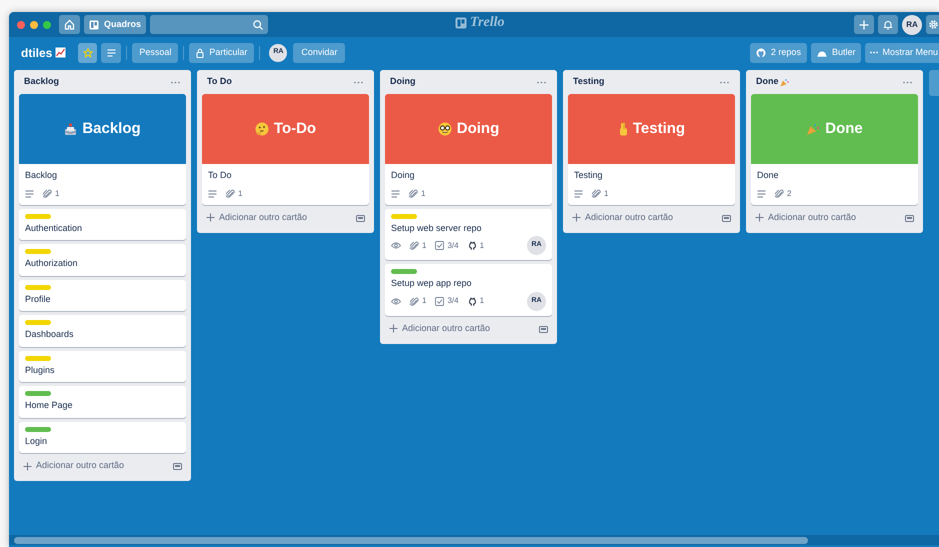 Image resolution: width=939 pixels, height=547 pixels. I want to click on board-logo-icon, so click(461, 23).